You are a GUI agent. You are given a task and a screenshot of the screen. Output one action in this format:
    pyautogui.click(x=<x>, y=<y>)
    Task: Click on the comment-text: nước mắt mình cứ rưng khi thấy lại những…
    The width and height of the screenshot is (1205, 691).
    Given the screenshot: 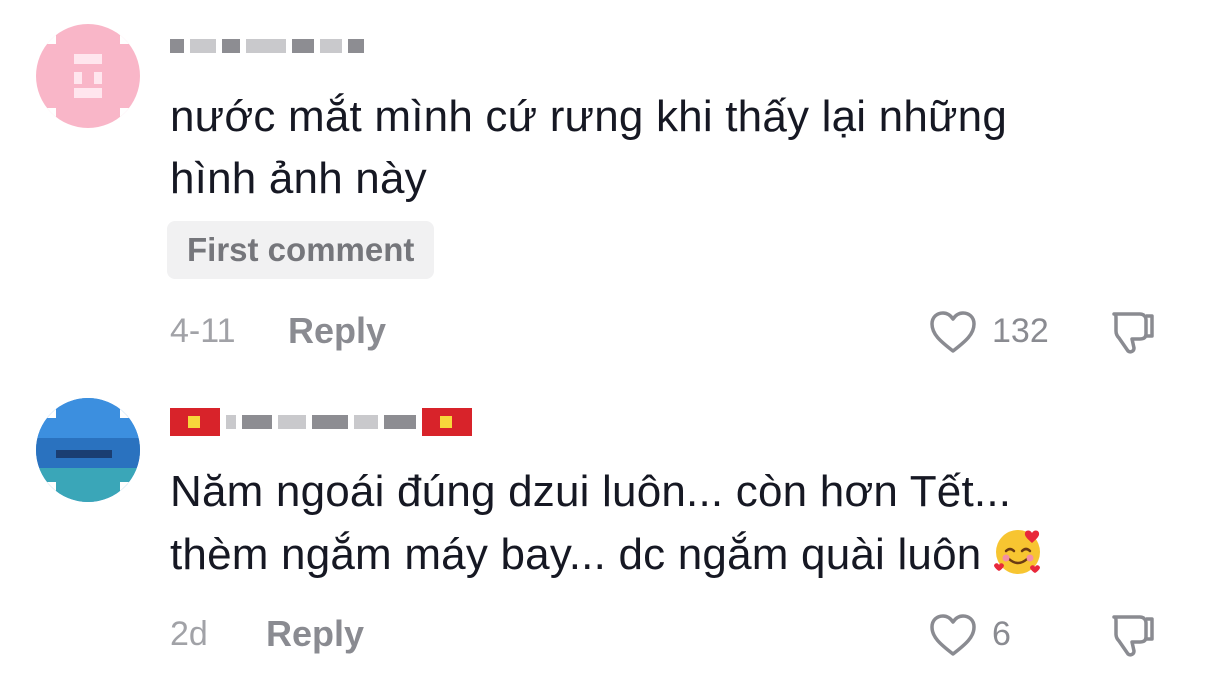 What is the action you would take?
    pyautogui.click(x=588, y=148)
    